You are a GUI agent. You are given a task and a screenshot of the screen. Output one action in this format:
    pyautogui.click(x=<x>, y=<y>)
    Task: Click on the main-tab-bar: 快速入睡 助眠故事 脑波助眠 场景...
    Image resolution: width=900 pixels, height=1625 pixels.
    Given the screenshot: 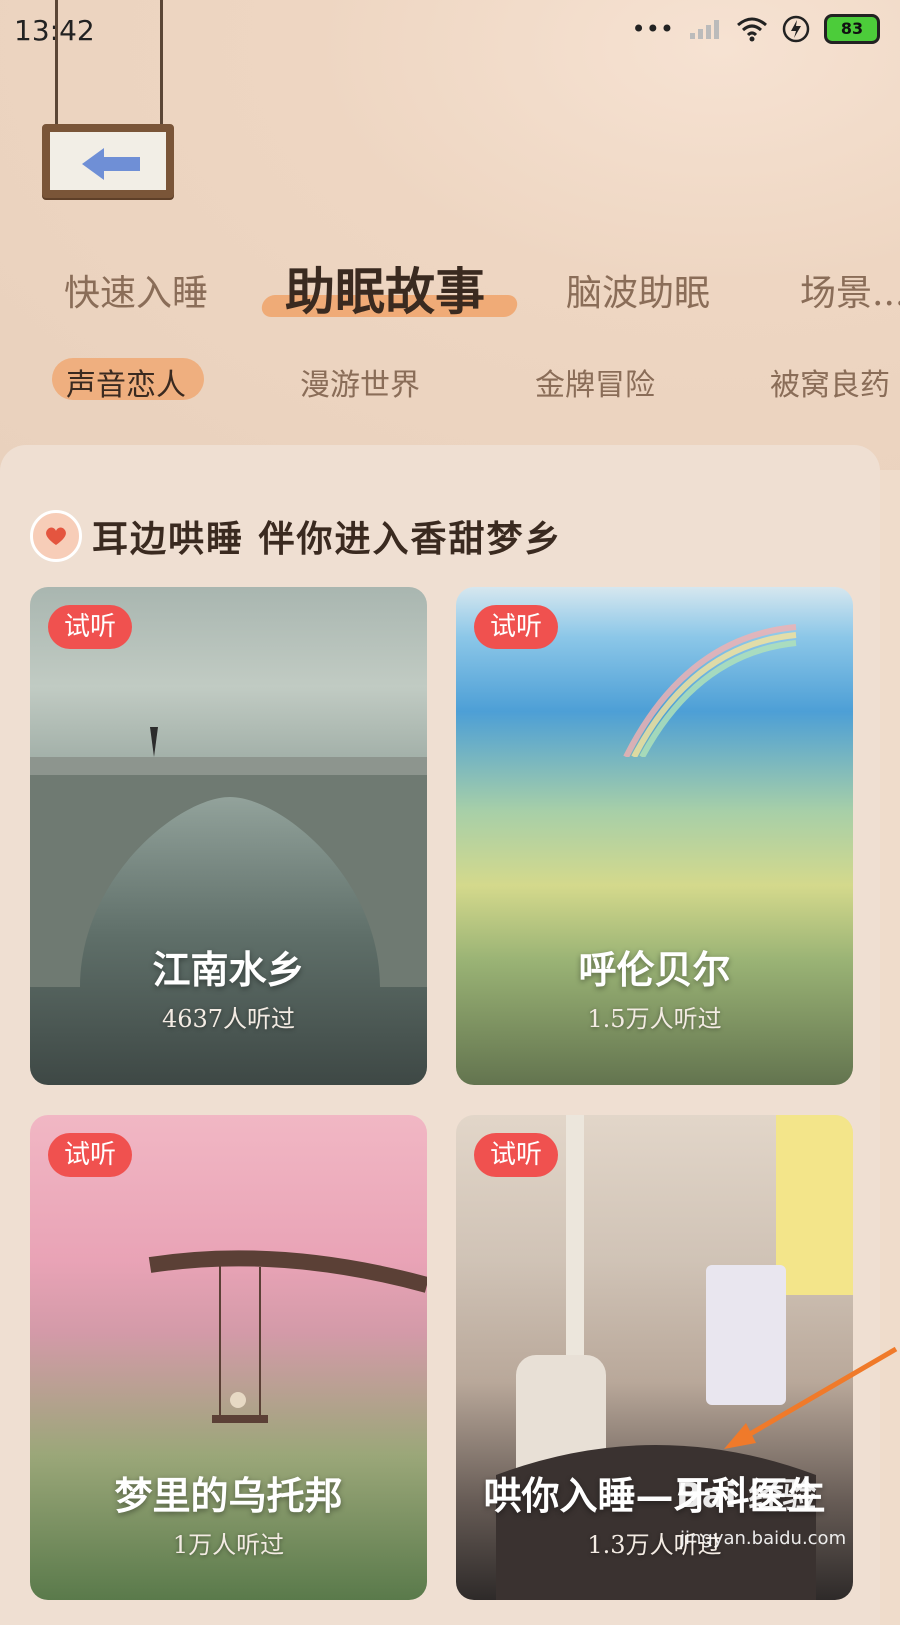 What is the action you would take?
    pyautogui.click(x=450, y=290)
    